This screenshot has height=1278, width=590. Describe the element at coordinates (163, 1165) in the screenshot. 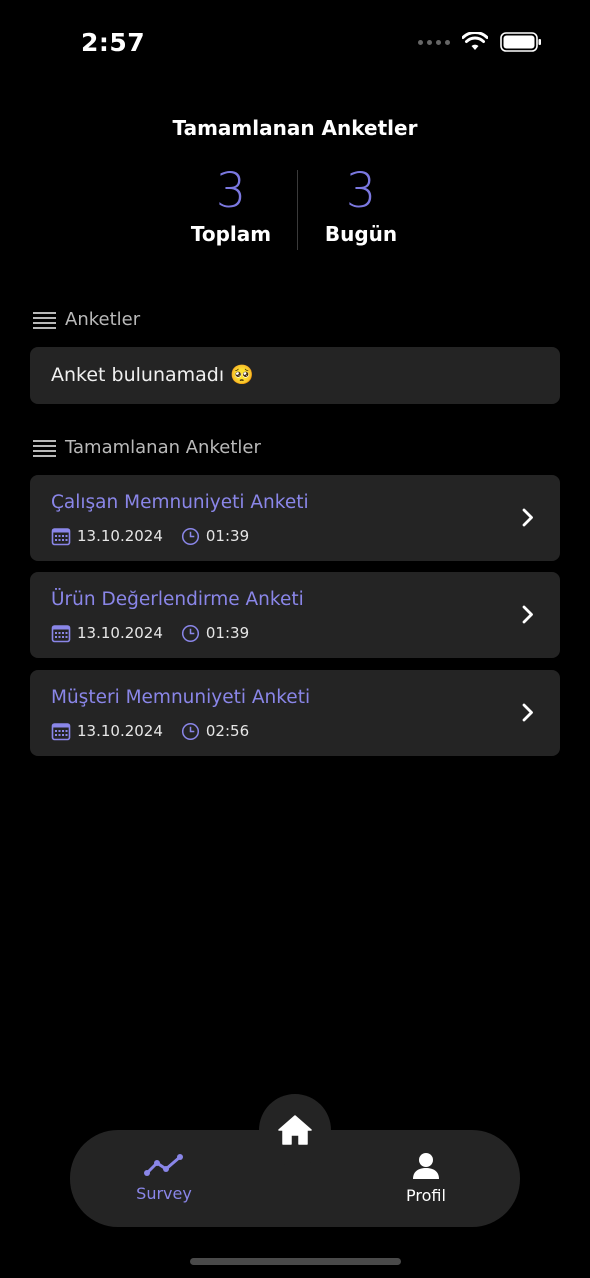

I see `chart-line-icon` at that location.